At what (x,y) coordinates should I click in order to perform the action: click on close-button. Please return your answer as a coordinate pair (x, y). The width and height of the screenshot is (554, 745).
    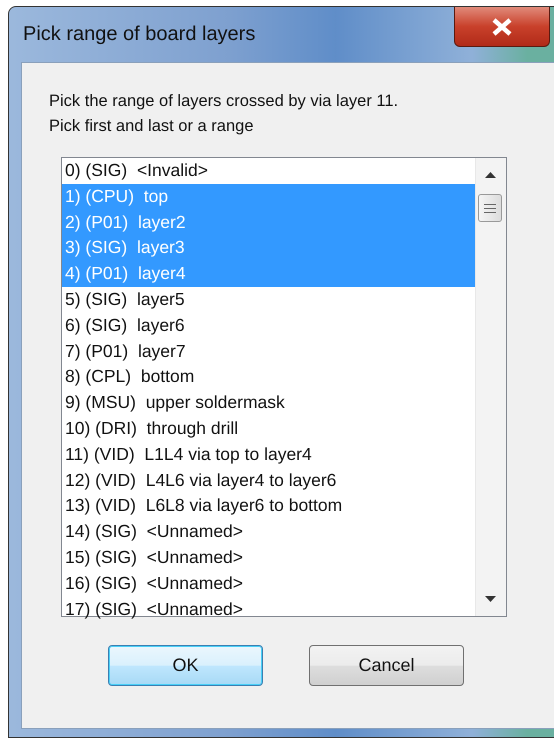
    Looking at the image, I should click on (502, 27).